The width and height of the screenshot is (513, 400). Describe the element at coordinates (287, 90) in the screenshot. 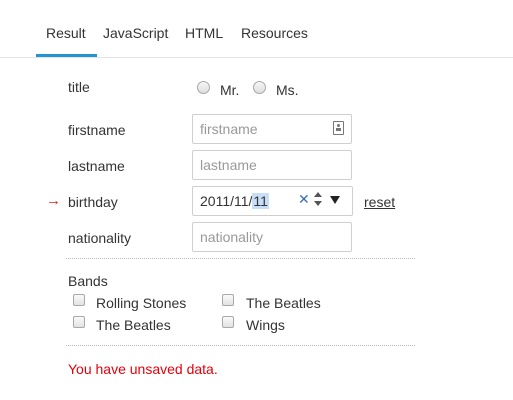

I see `title-radio-ms-label: Ms.` at that location.